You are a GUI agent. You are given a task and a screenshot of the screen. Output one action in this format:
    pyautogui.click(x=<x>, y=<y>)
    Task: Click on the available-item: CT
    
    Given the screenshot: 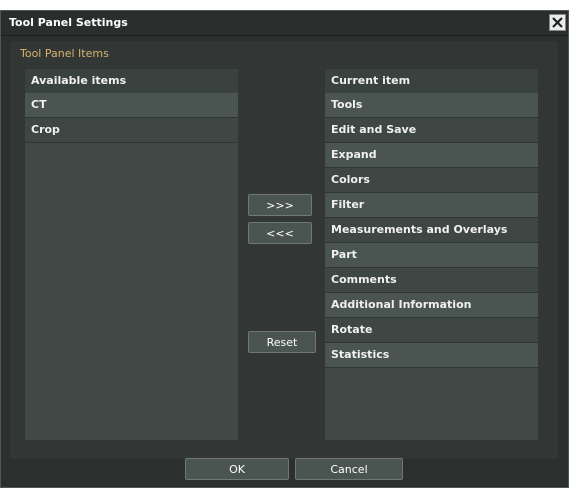 What is the action you would take?
    pyautogui.click(x=131, y=105)
    